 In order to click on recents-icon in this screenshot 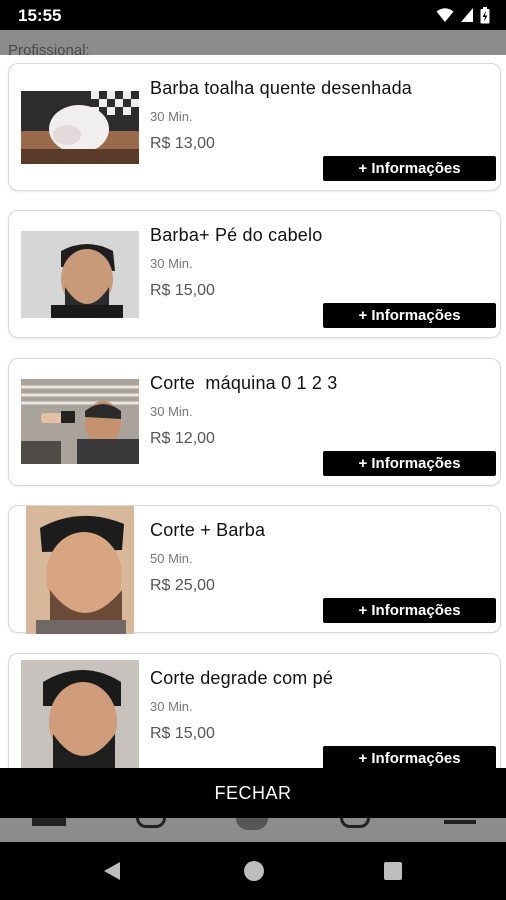, I will do `click(393, 871)`.